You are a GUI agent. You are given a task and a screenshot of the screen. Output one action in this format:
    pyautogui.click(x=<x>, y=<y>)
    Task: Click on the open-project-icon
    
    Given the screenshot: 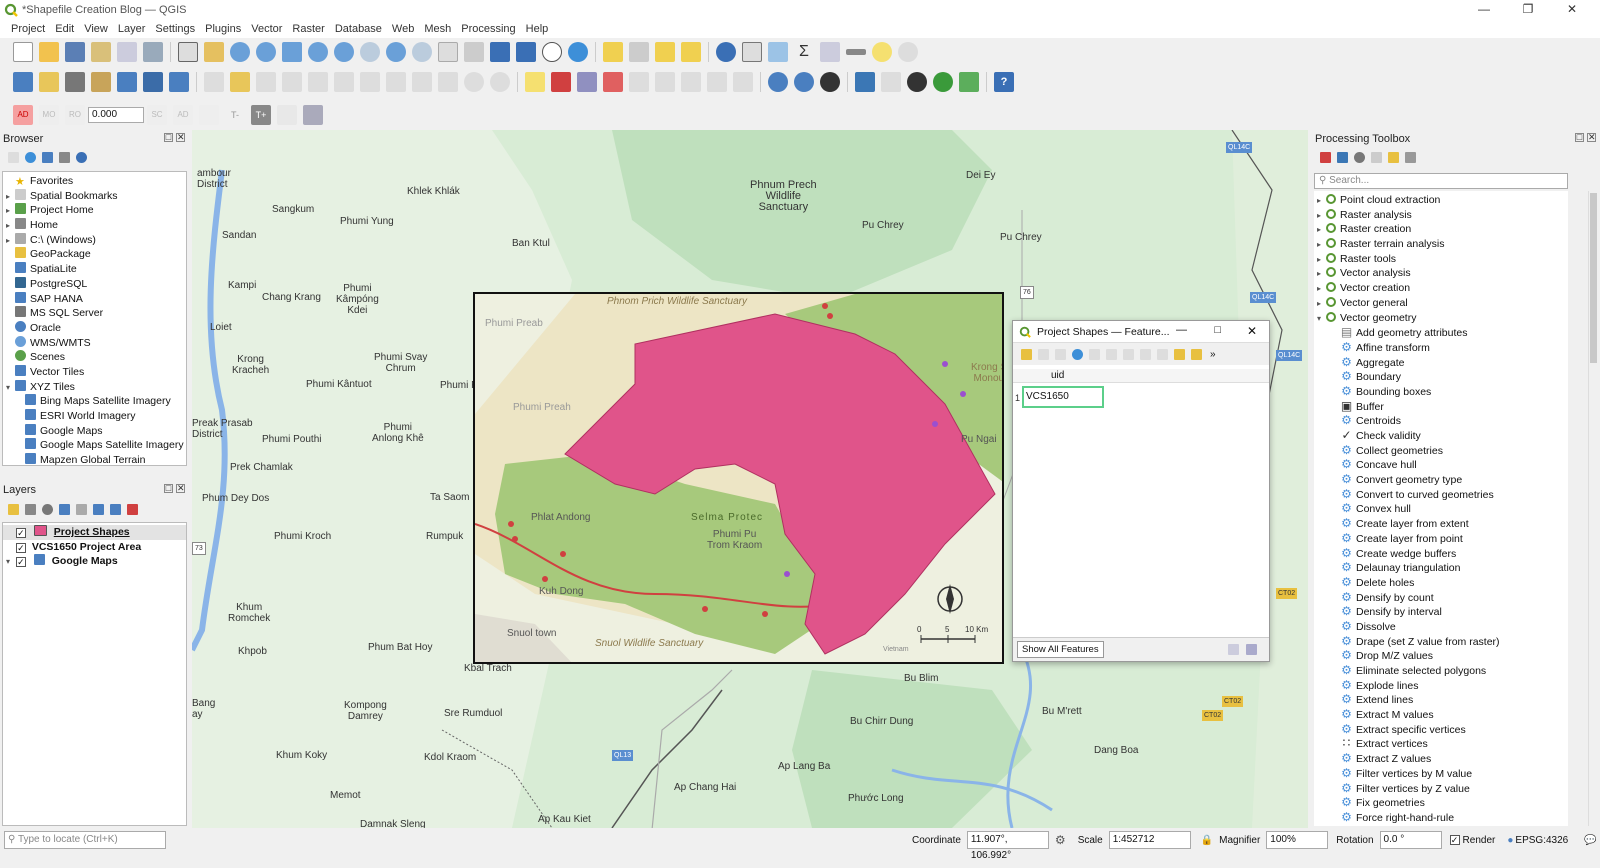 What is the action you would take?
    pyautogui.click(x=49, y=52)
    